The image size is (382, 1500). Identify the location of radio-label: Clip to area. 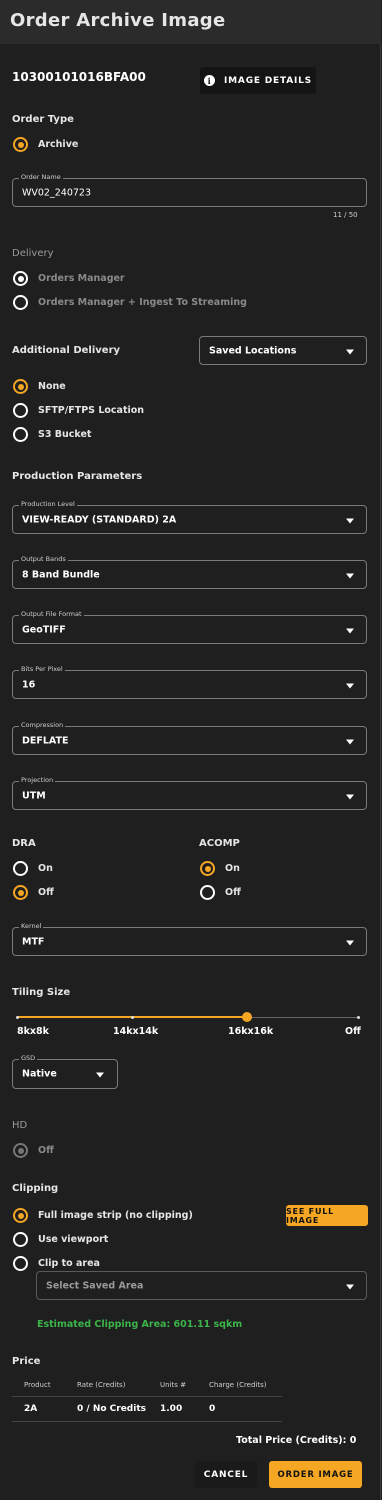
(69, 1263).